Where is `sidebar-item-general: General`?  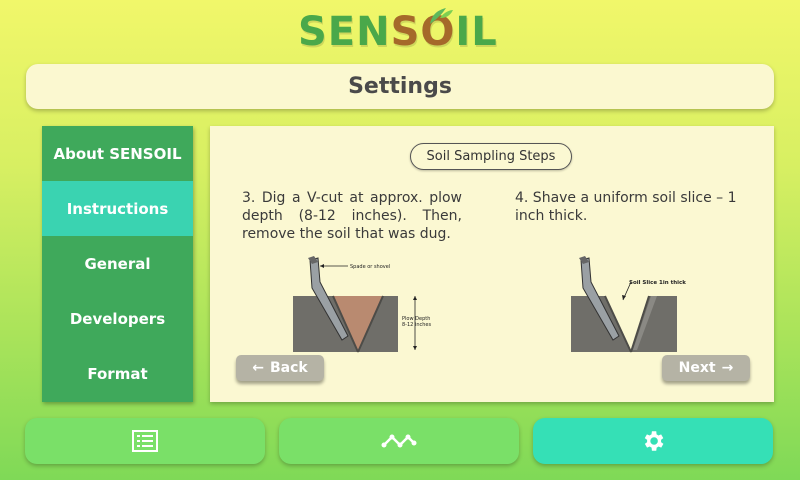
sidebar-item-general: General is located at coordinates (117, 263).